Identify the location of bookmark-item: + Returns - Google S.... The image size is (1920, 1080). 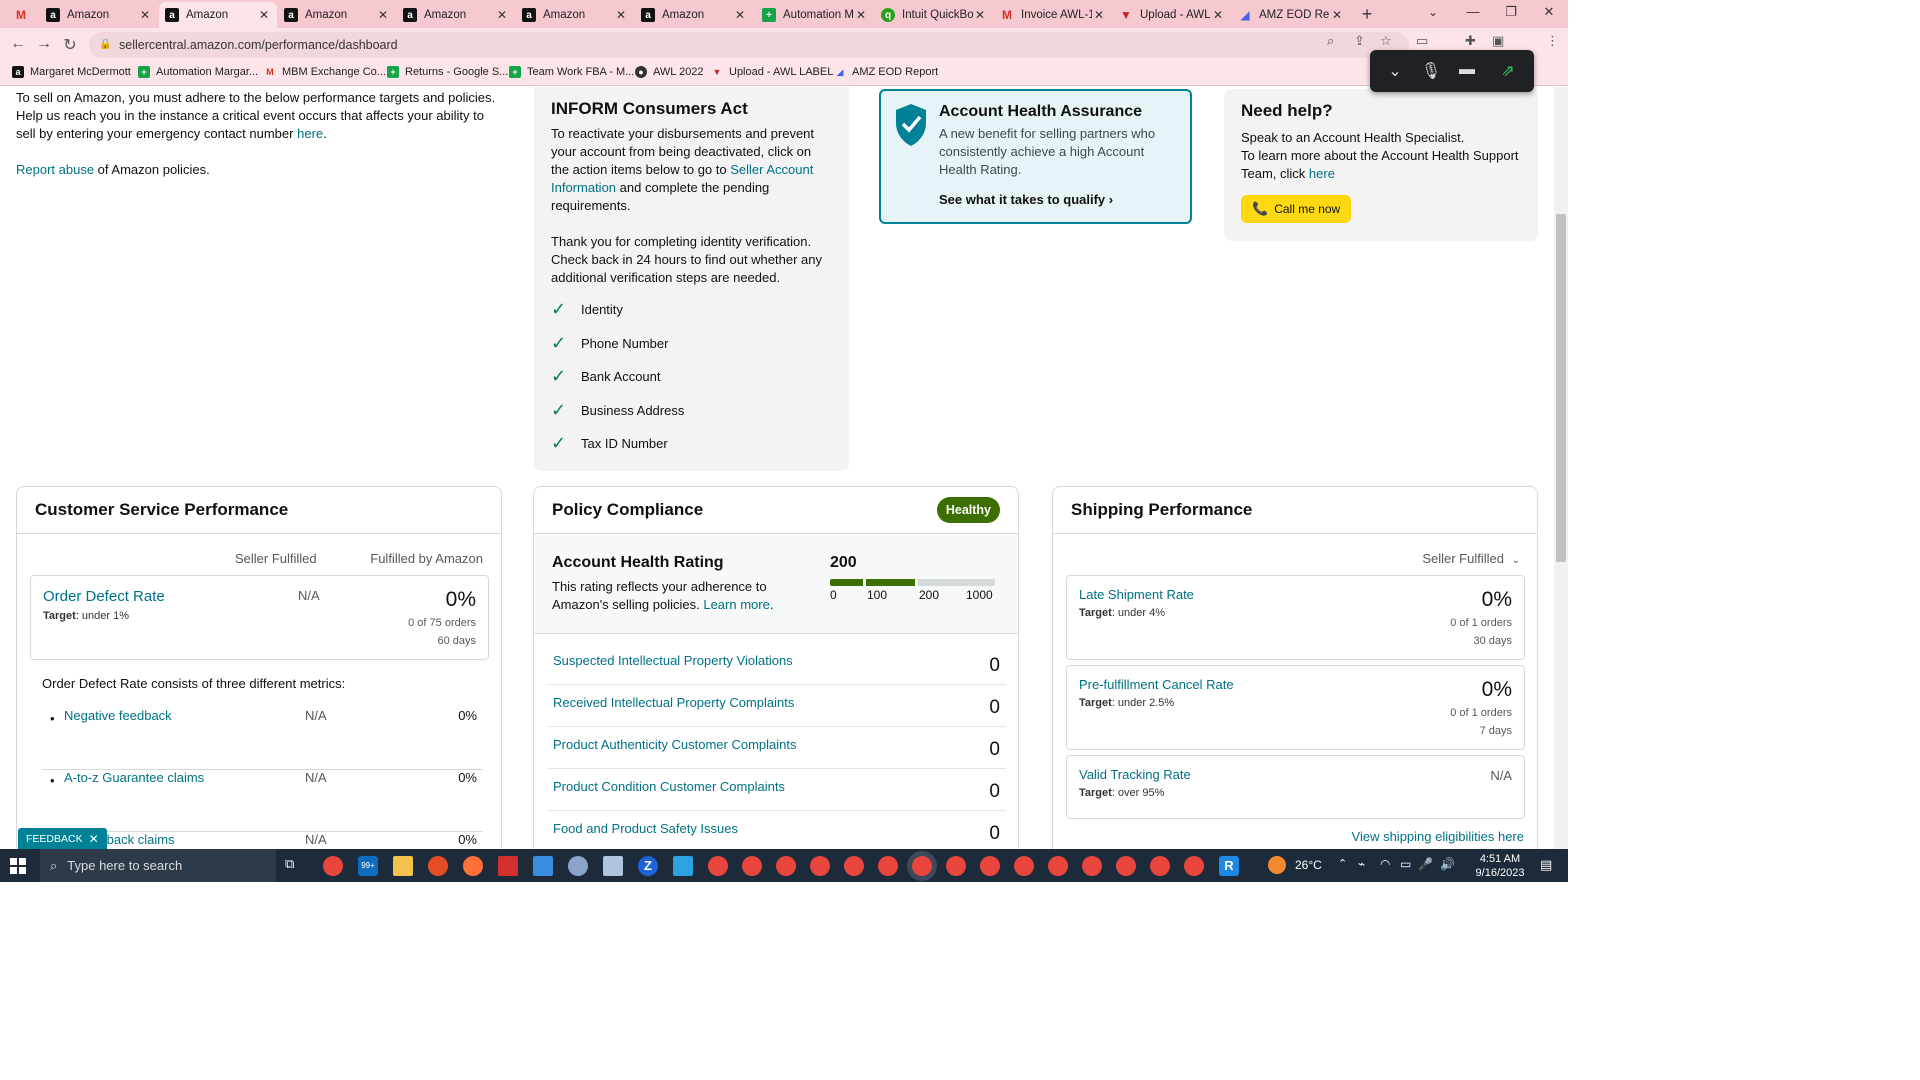
(447, 72).